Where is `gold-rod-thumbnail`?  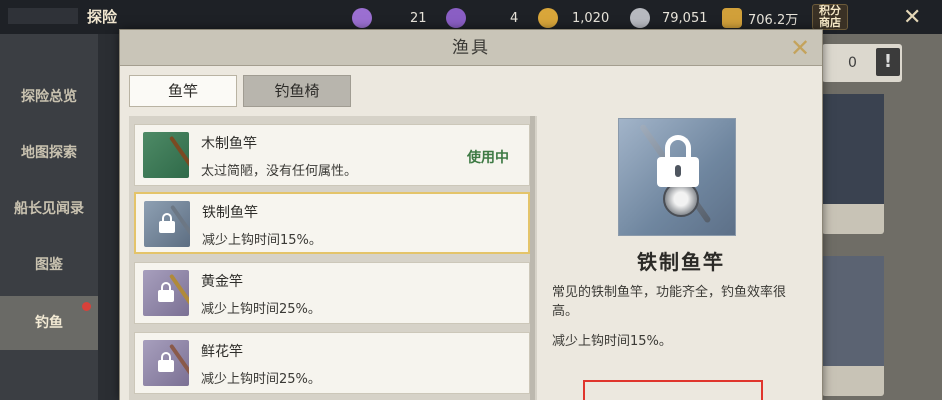 gold-rod-thumbnail is located at coordinates (166, 293).